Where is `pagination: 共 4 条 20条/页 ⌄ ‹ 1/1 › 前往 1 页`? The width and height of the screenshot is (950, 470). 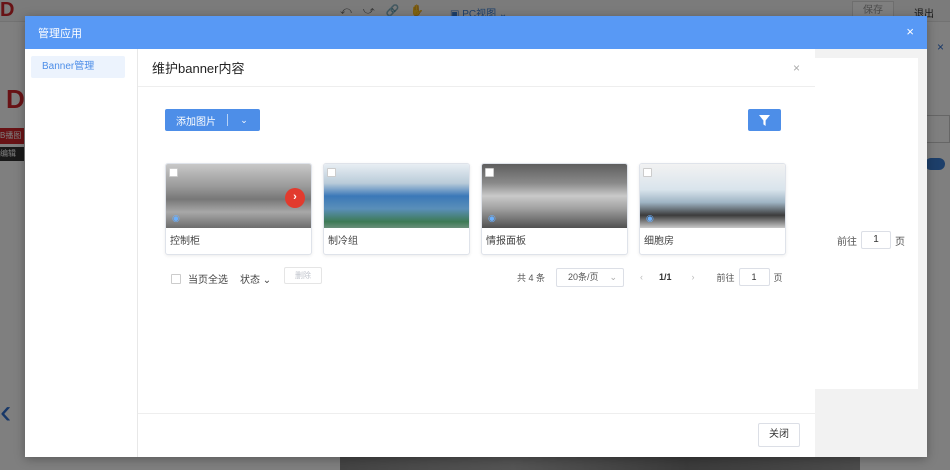 pagination: 共 4 条 20条/页 ⌄ ‹ 1/1 › 前往 1 页 is located at coordinates (650, 277).